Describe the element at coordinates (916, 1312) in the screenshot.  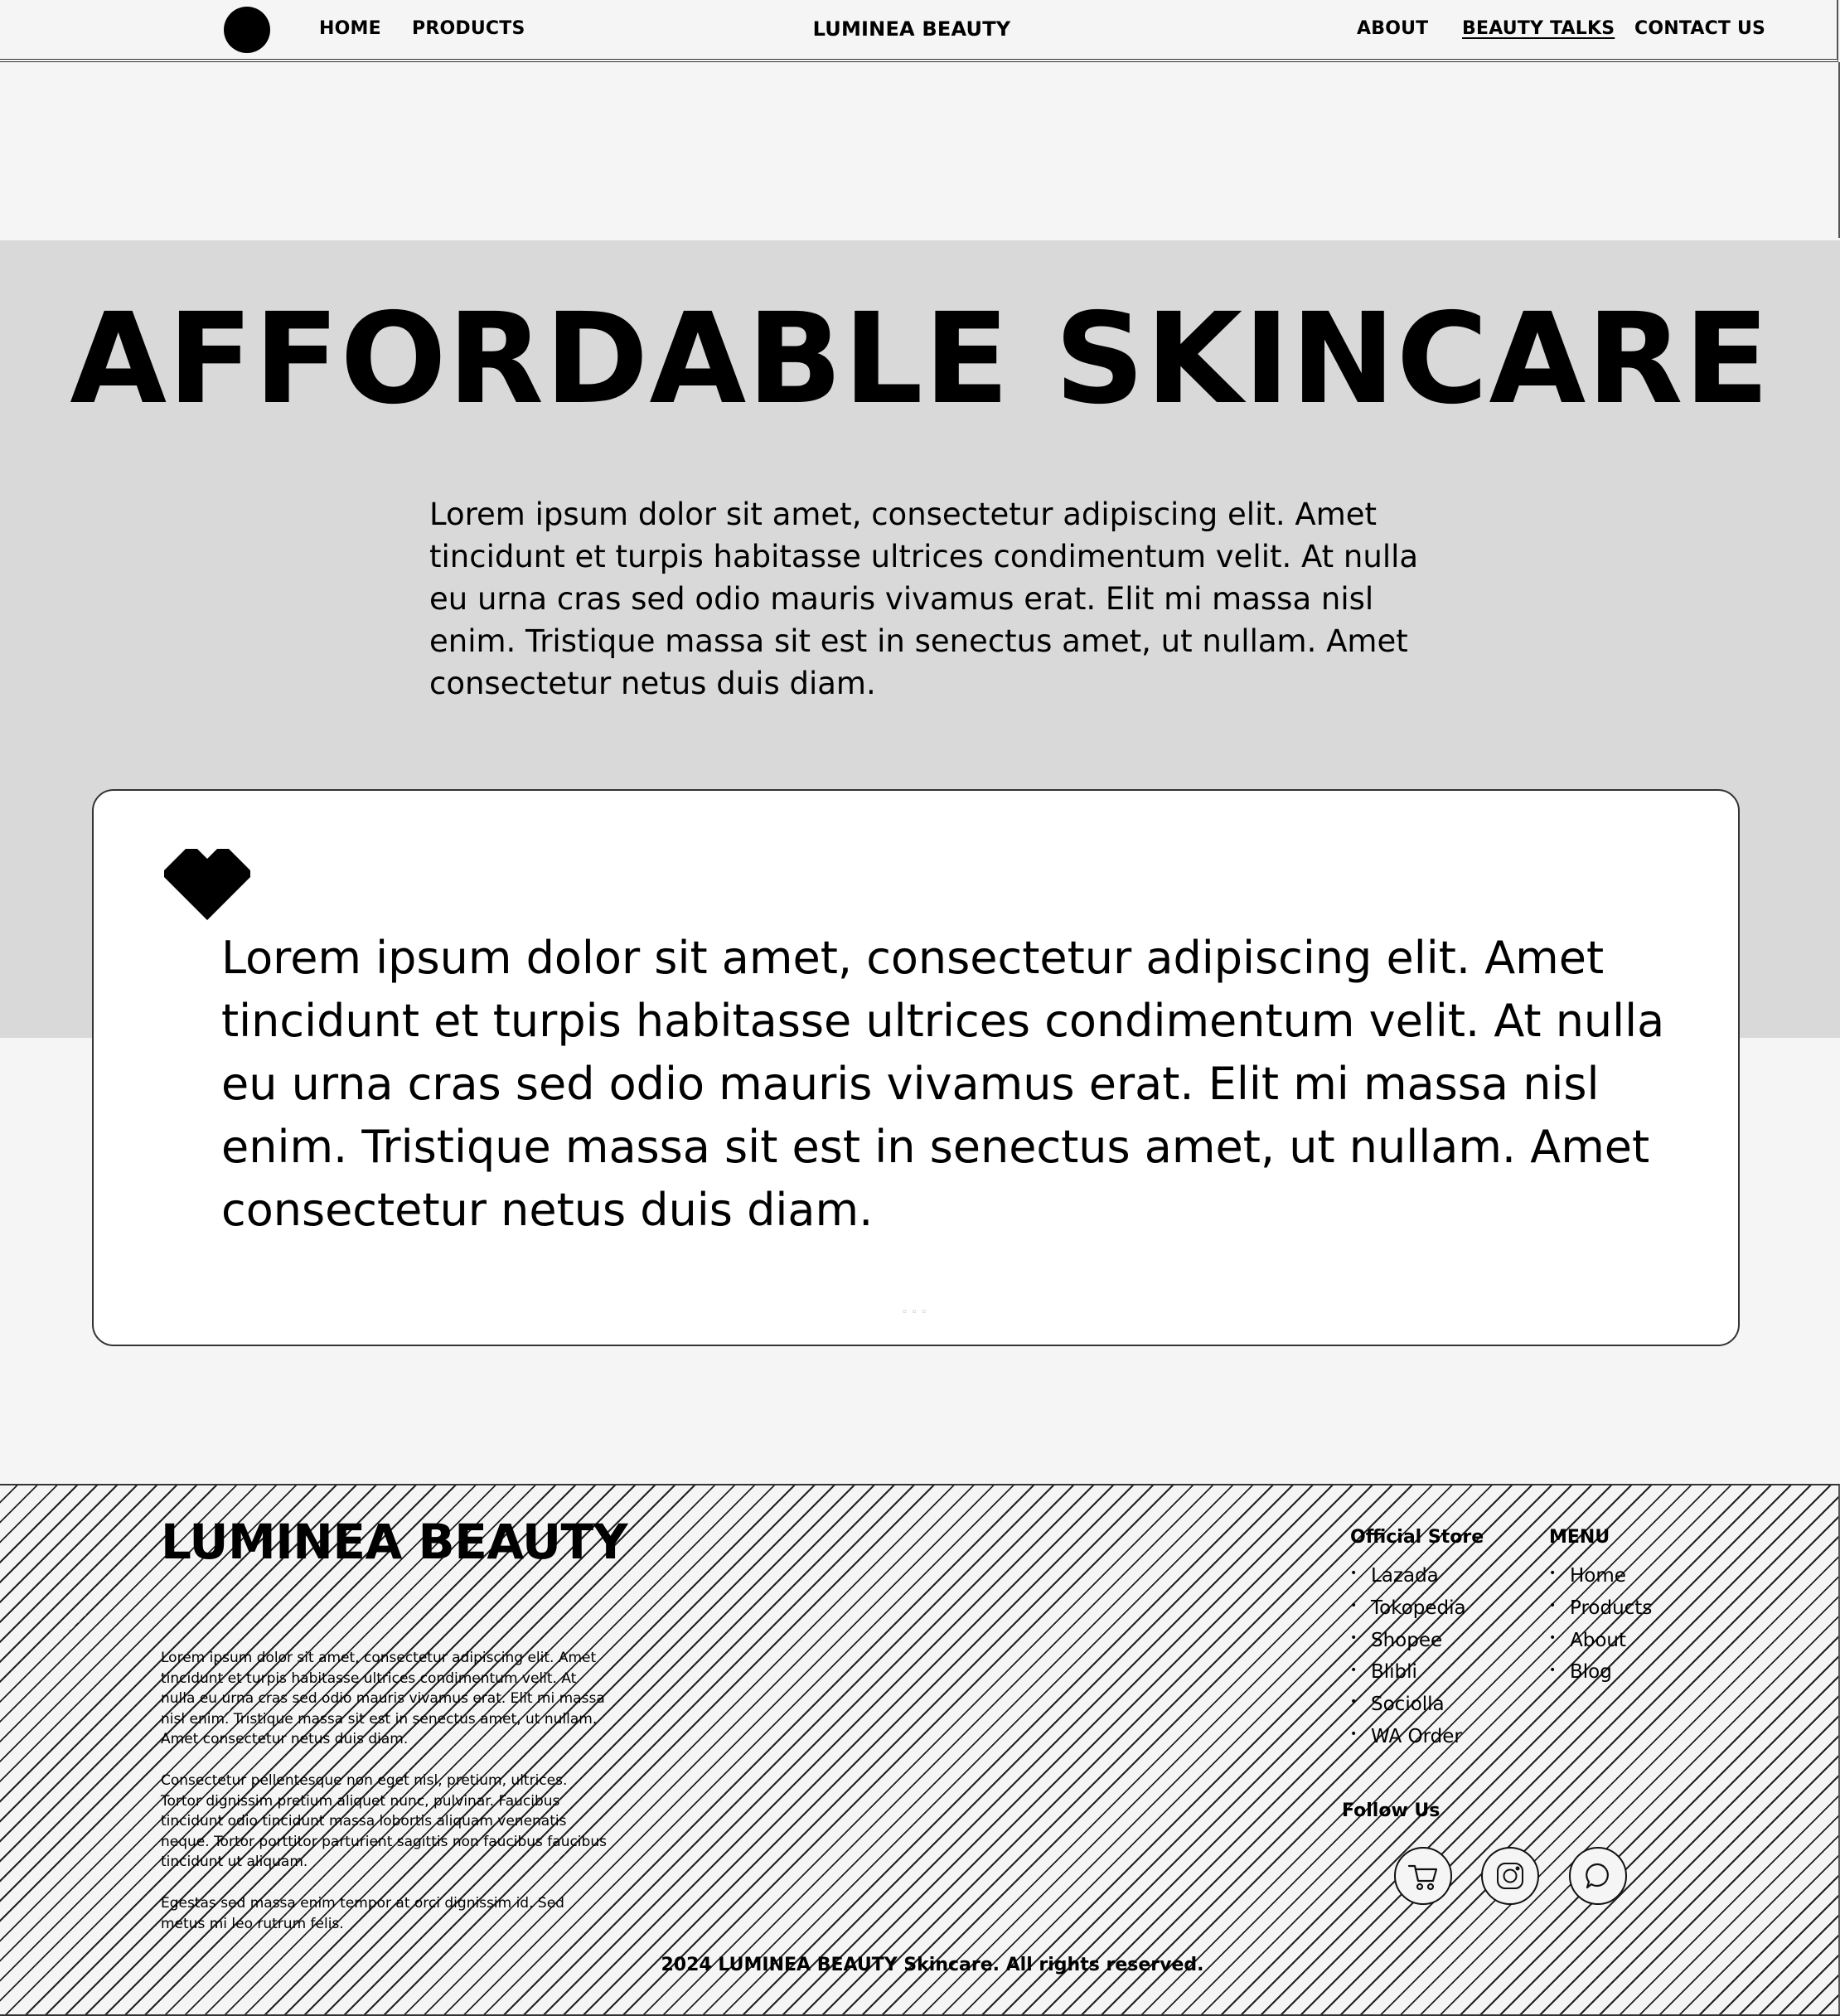
I see `carousel-dots: ◦◦◦` at that location.